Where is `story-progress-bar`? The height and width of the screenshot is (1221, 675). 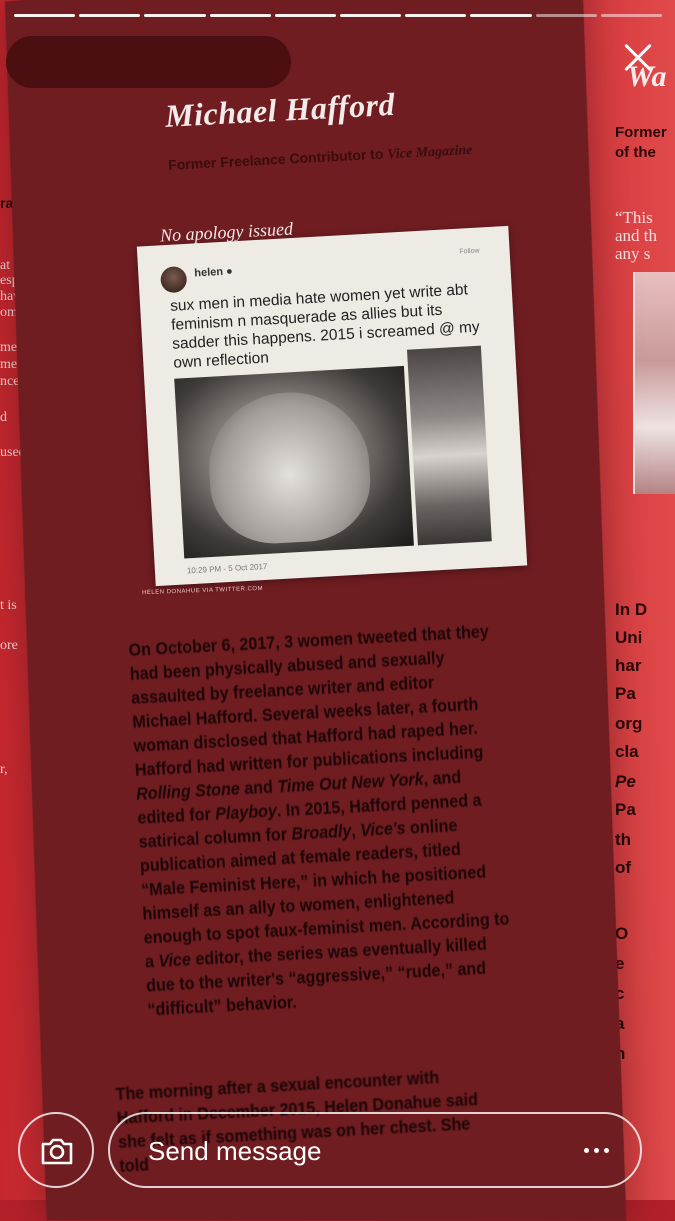 story-progress-bar is located at coordinates (338, 15).